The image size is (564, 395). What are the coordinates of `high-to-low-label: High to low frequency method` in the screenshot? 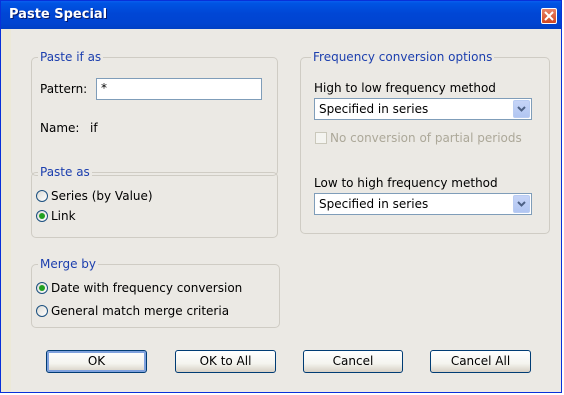 It's located at (405, 88).